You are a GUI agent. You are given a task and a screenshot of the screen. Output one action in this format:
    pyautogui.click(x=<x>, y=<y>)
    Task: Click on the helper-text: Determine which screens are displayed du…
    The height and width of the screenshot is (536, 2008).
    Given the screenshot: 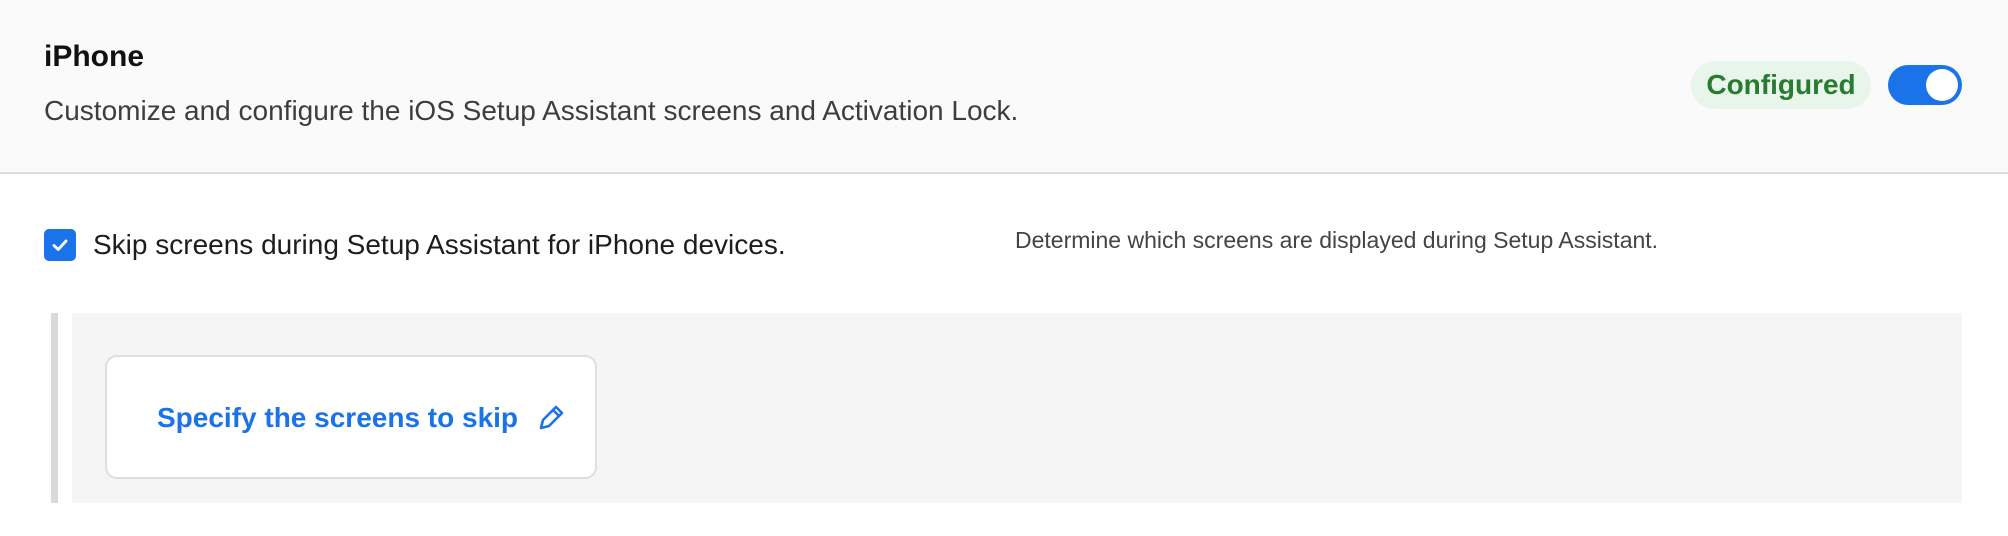 What is the action you would take?
    pyautogui.click(x=1337, y=240)
    